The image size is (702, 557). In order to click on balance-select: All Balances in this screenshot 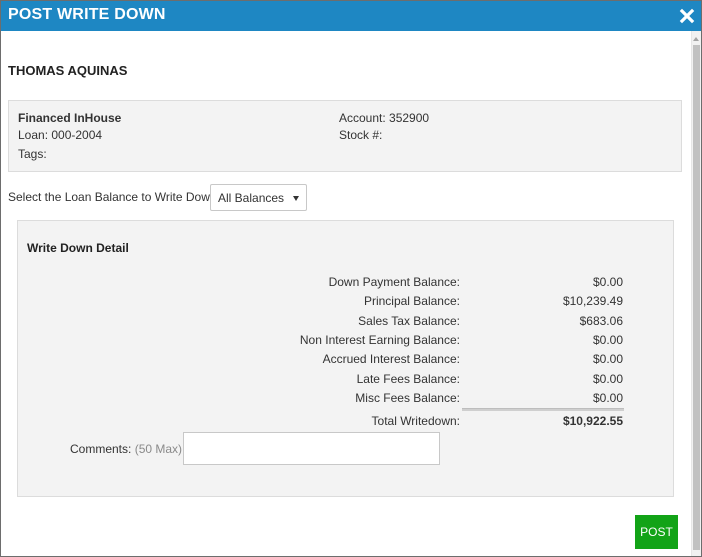, I will do `click(258, 197)`.